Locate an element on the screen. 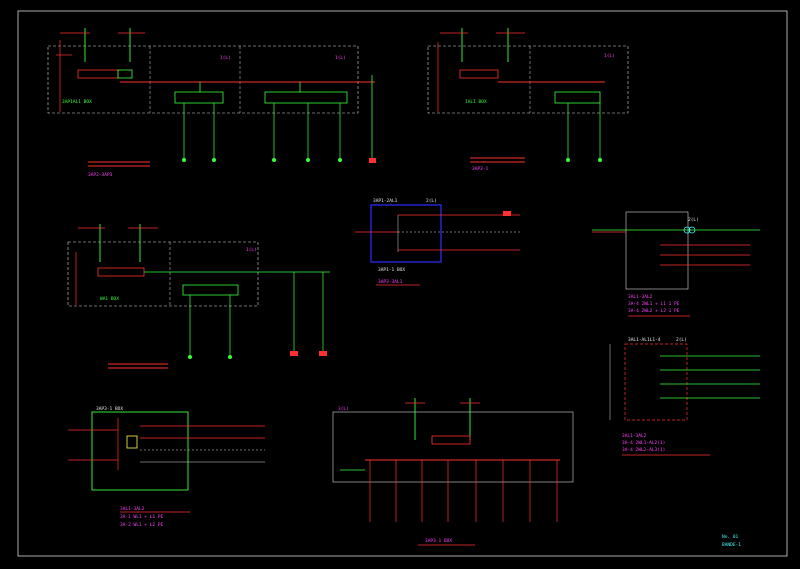 The image size is (800, 569). panel-6-tag: 2(L) is located at coordinates (681, 340).